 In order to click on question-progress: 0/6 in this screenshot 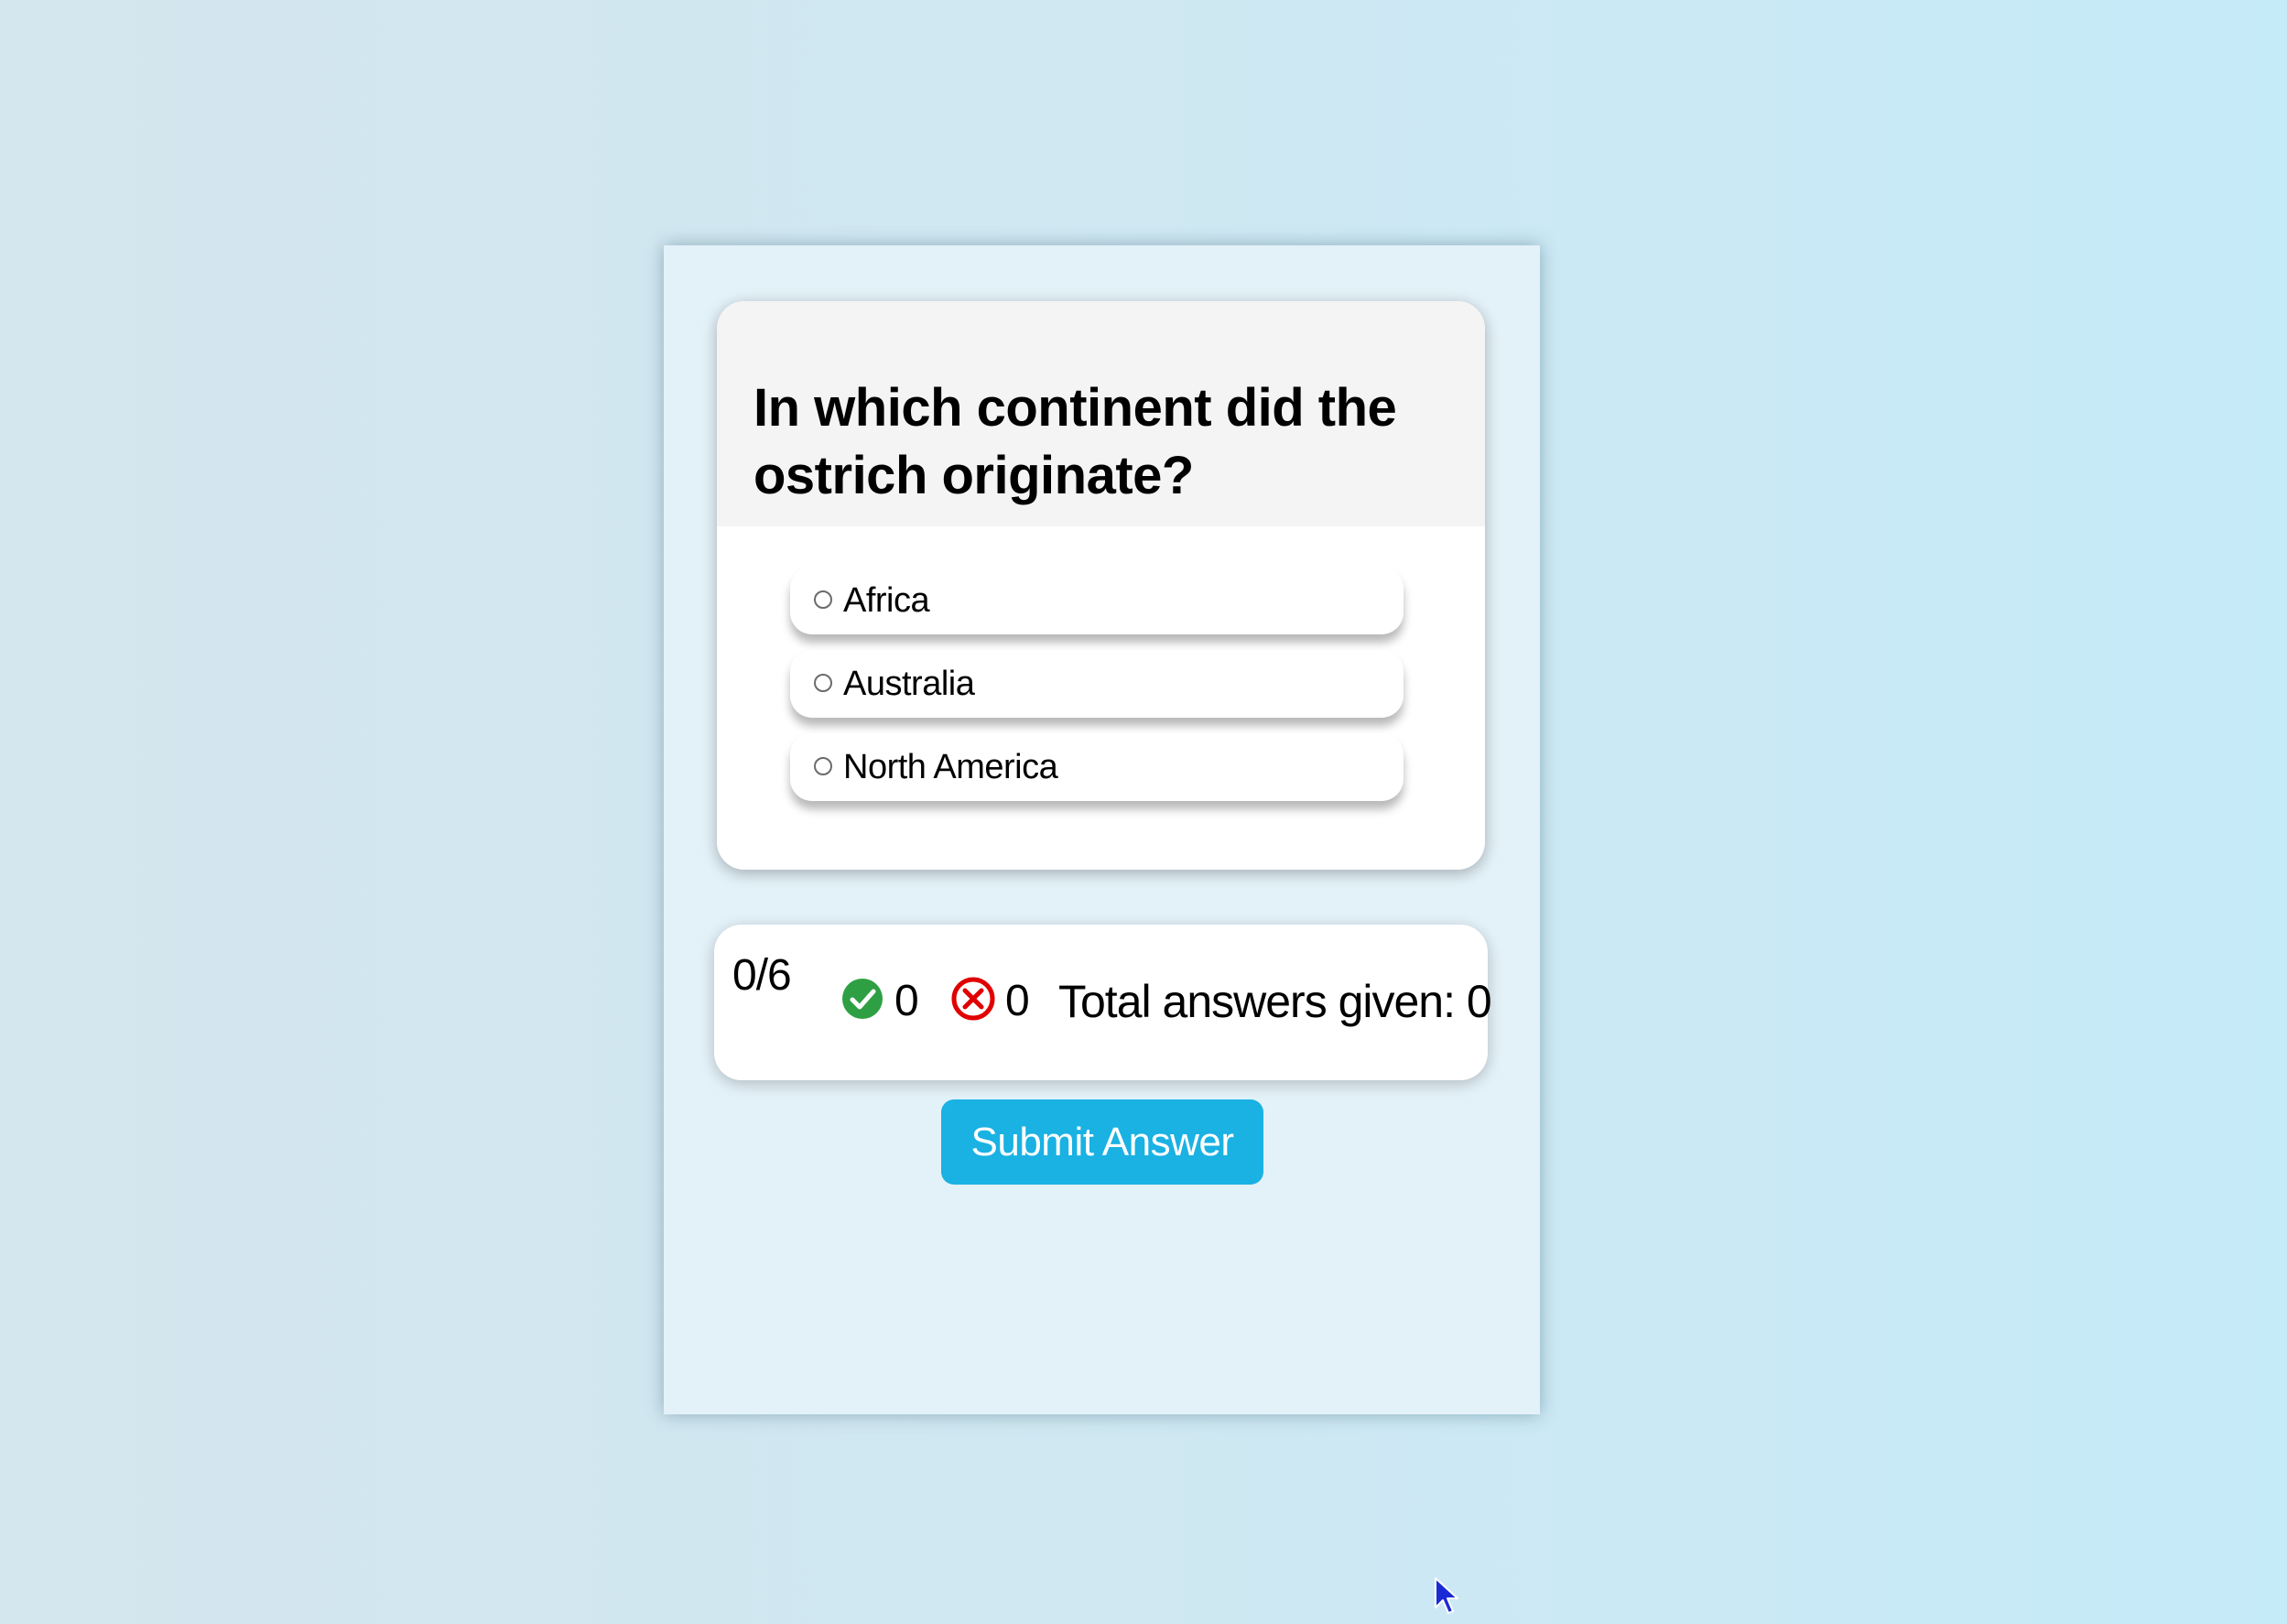, I will do `click(762, 975)`.